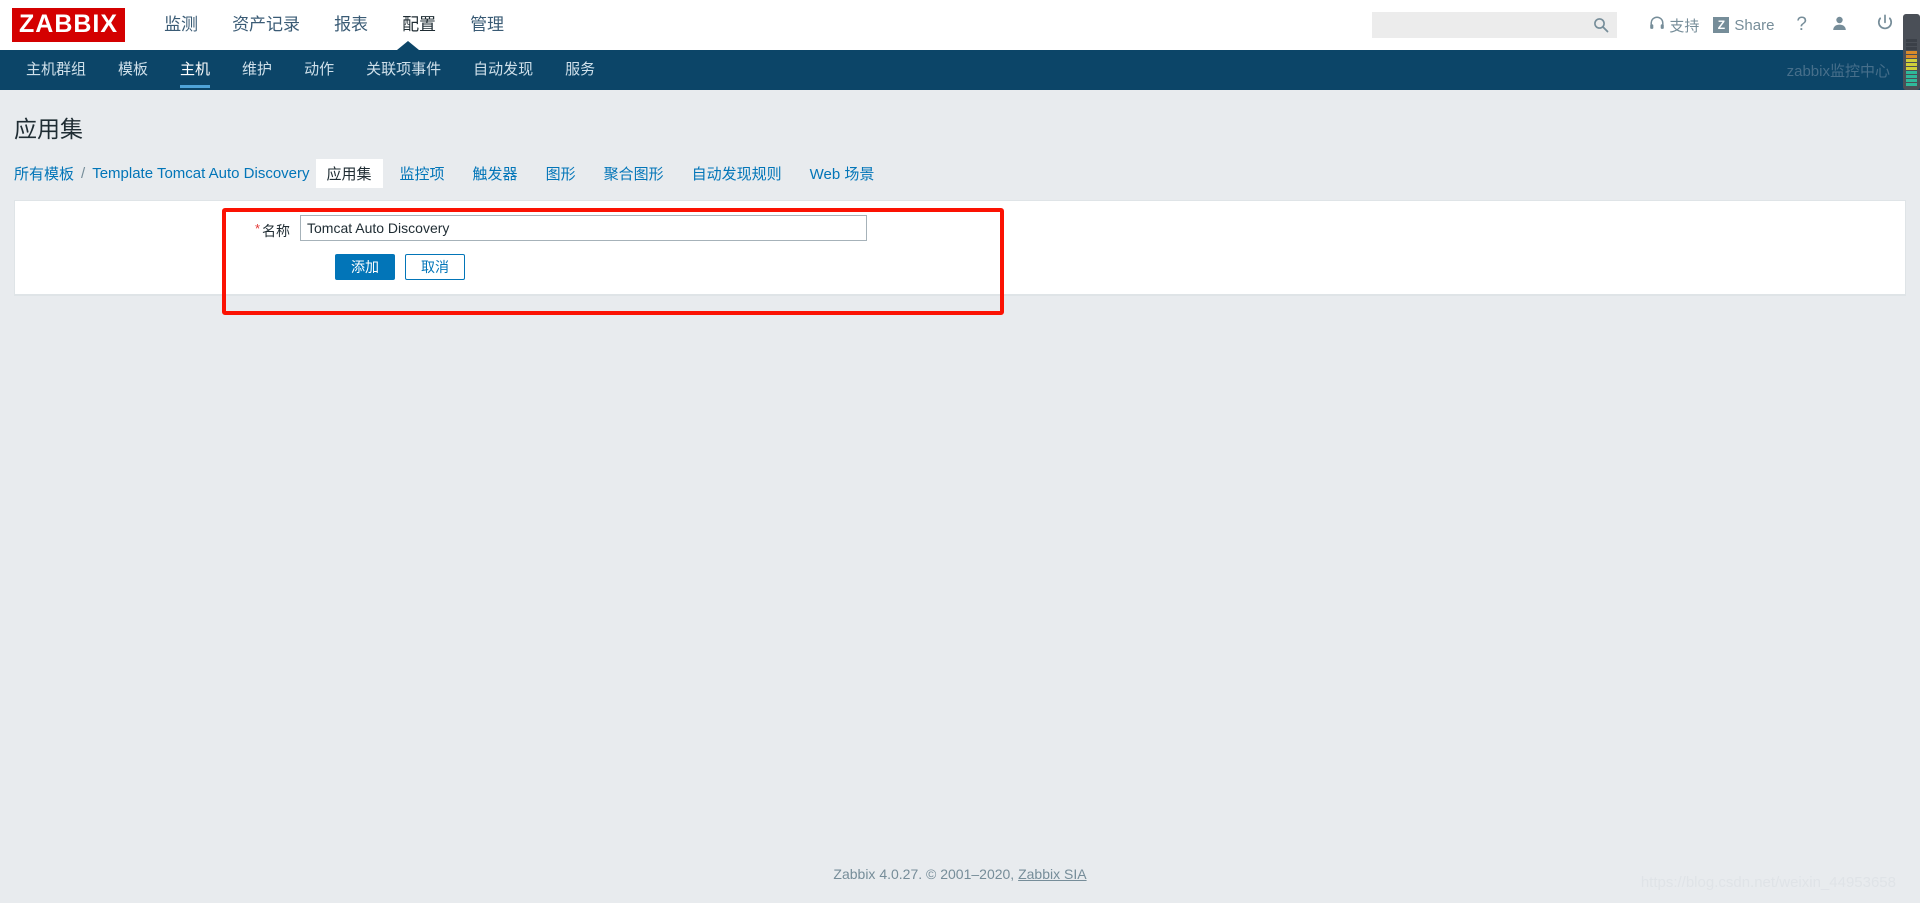 Image resolution: width=1920 pixels, height=903 pixels. What do you see at coordinates (960, 221) in the screenshot?
I see `name-field-row: * 名称` at bounding box center [960, 221].